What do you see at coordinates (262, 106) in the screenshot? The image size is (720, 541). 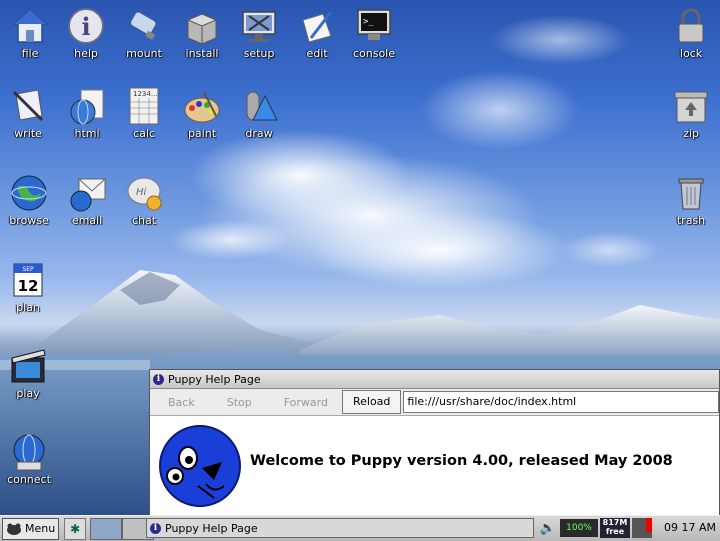 I see `shapes-icon` at bounding box center [262, 106].